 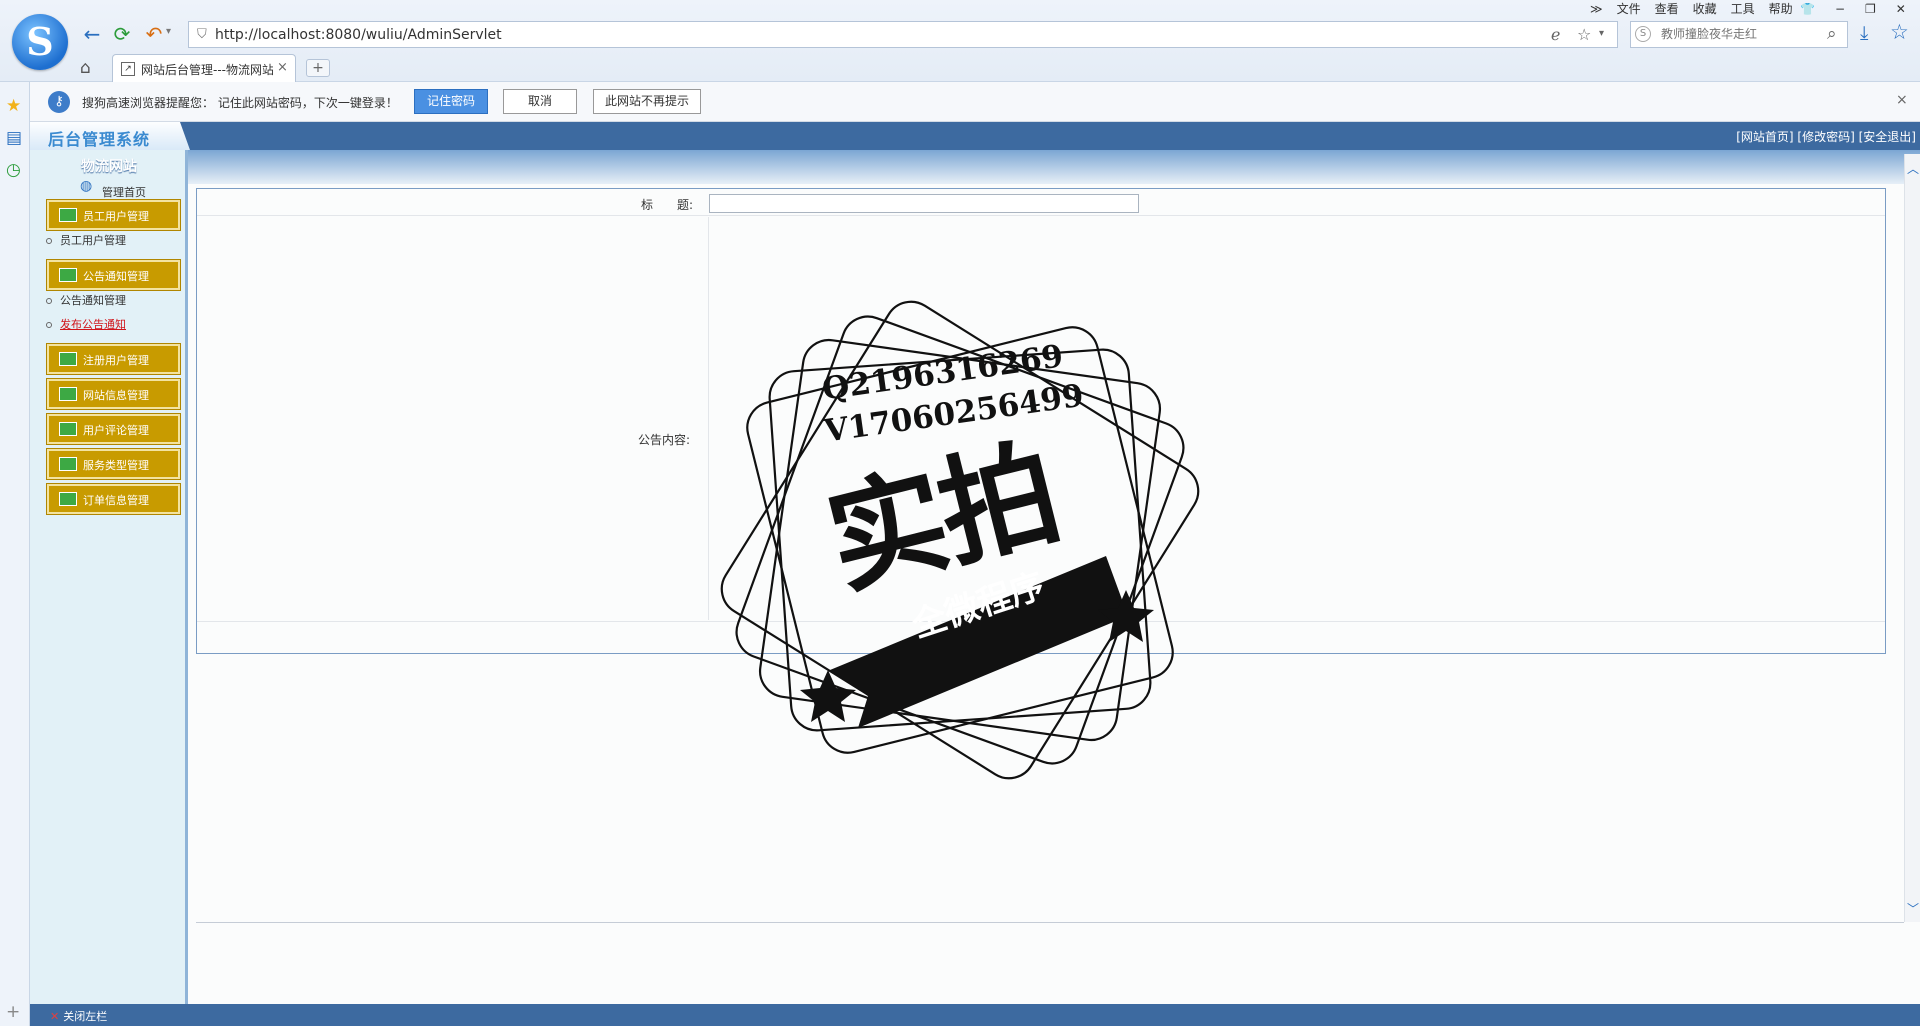 I want to click on key-icon: ⚷, so click(x=59, y=102).